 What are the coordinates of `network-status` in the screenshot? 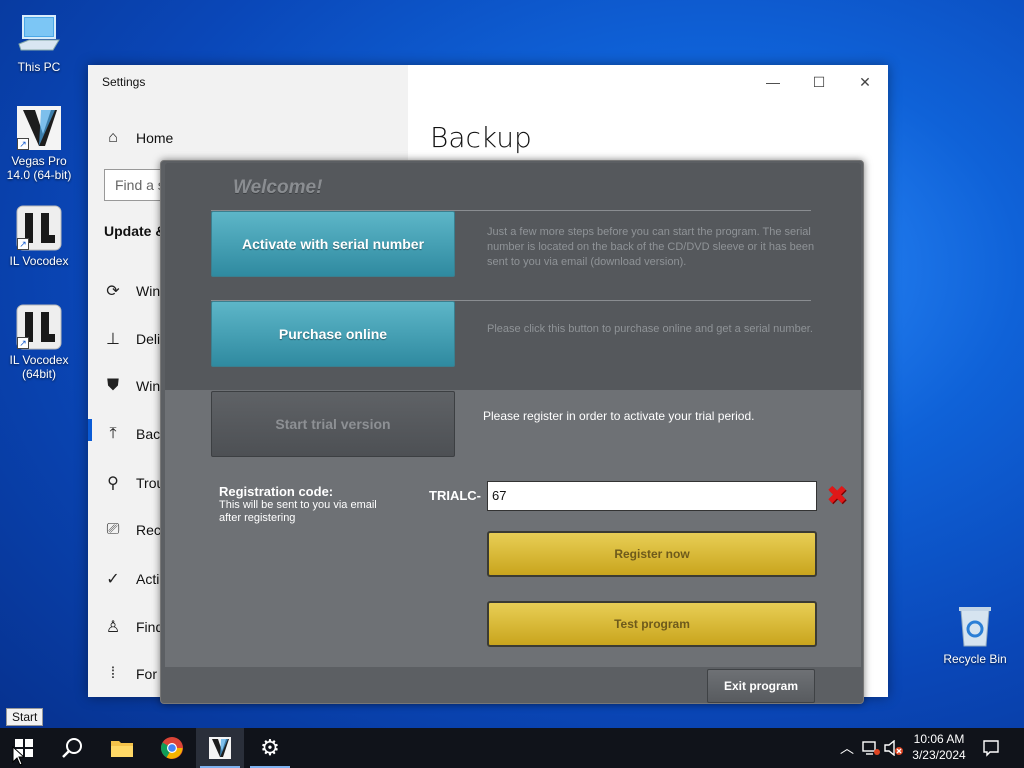 It's located at (871, 748).